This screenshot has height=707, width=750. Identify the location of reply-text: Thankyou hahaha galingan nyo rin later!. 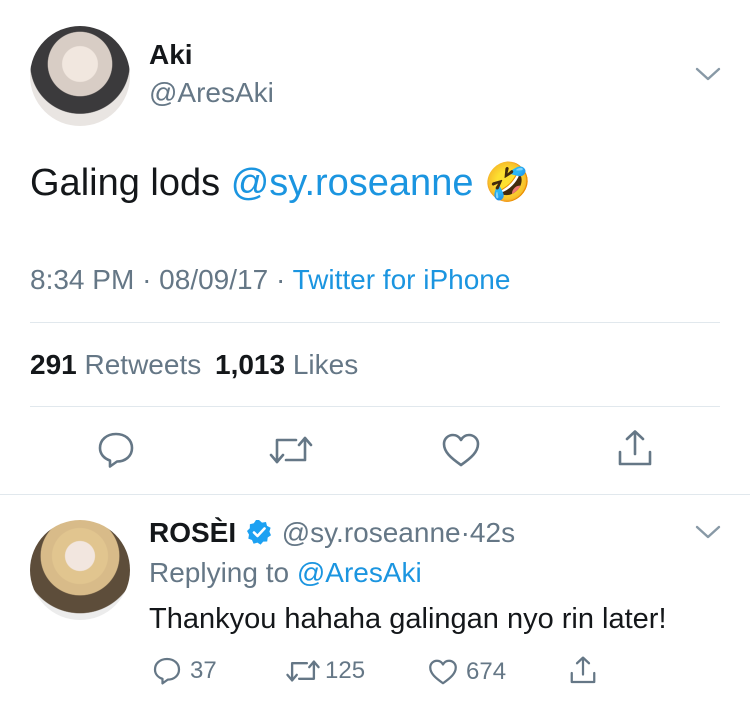
(408, 619).